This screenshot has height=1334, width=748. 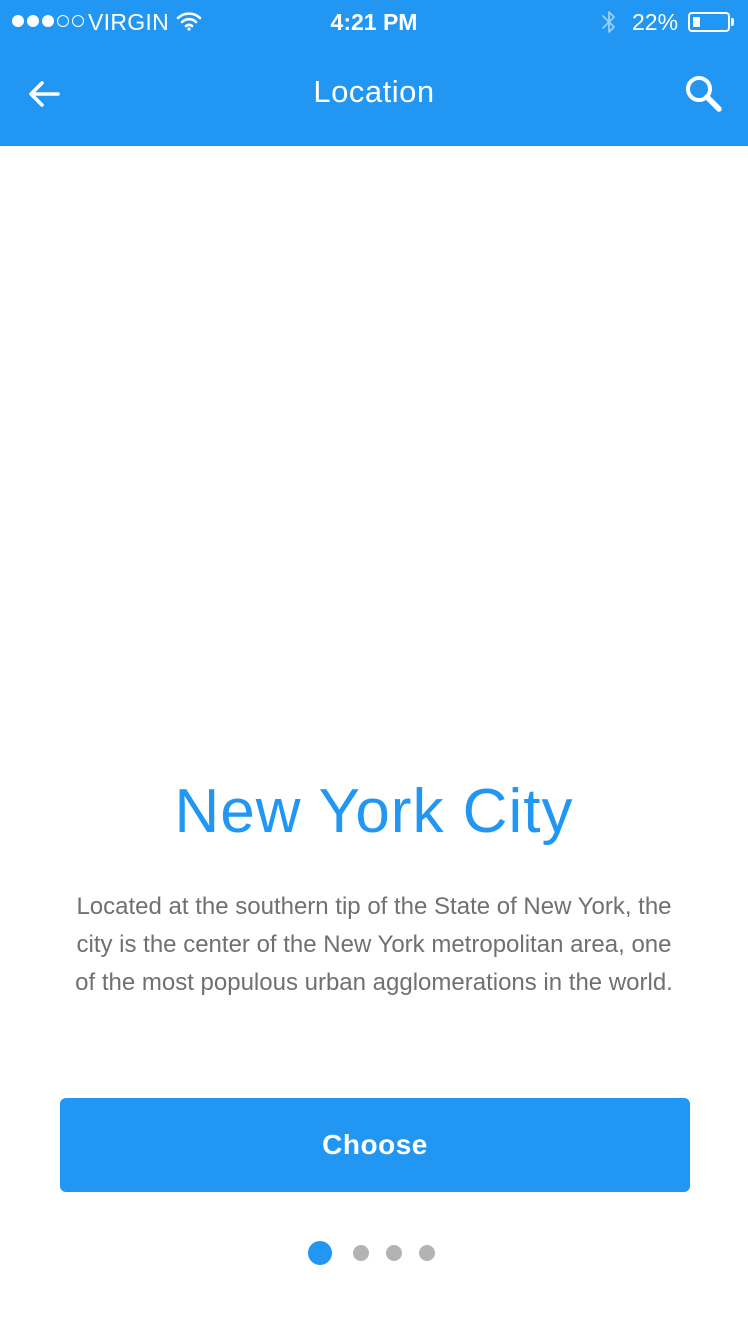 What do you see at coordinates (374, 91) in the screenshot?
I see `page-title: Location` at bounding box center [374, 91].